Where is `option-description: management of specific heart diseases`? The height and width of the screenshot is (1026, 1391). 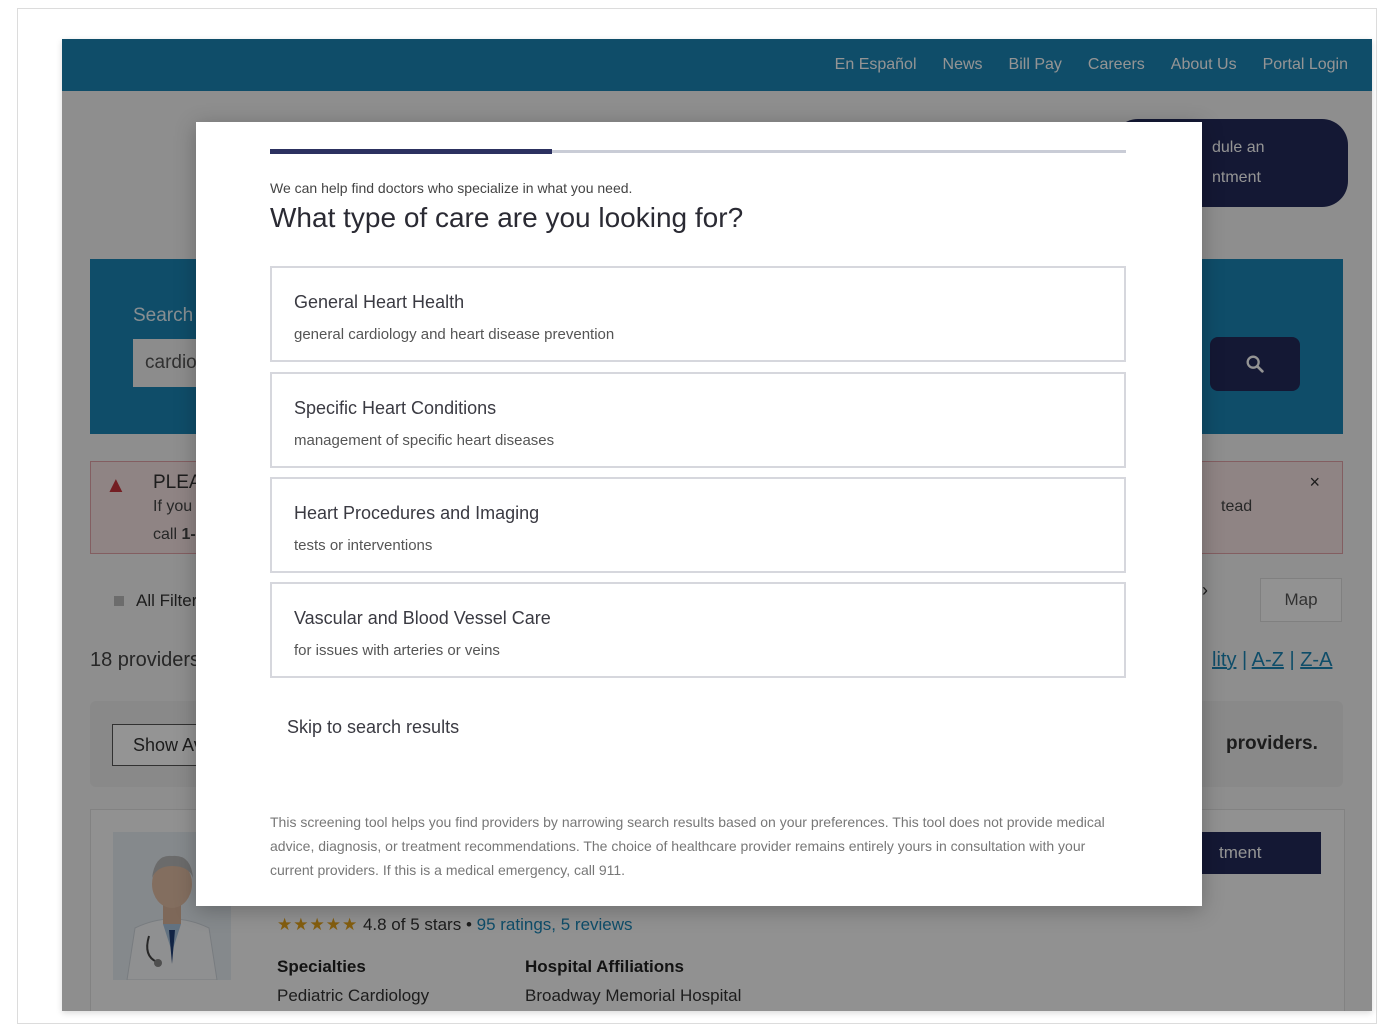
option-description: management of specific heart diseases is located at coordinates (424, 440).